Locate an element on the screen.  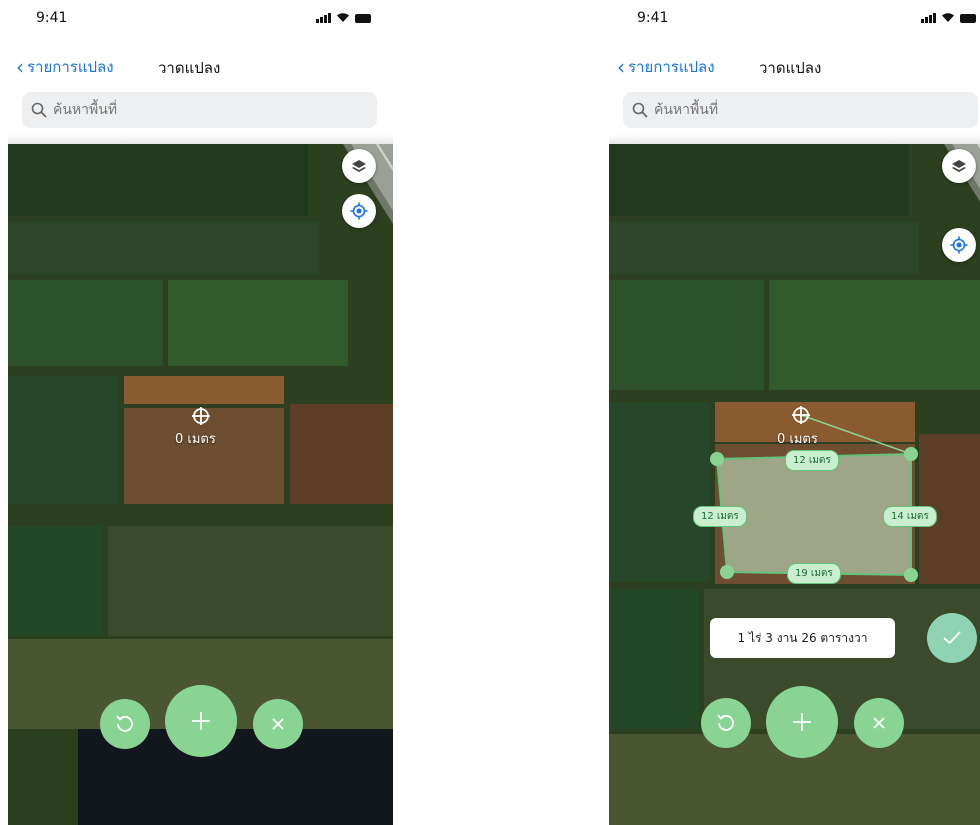
layers-icon is located at coordinates (359, 166).